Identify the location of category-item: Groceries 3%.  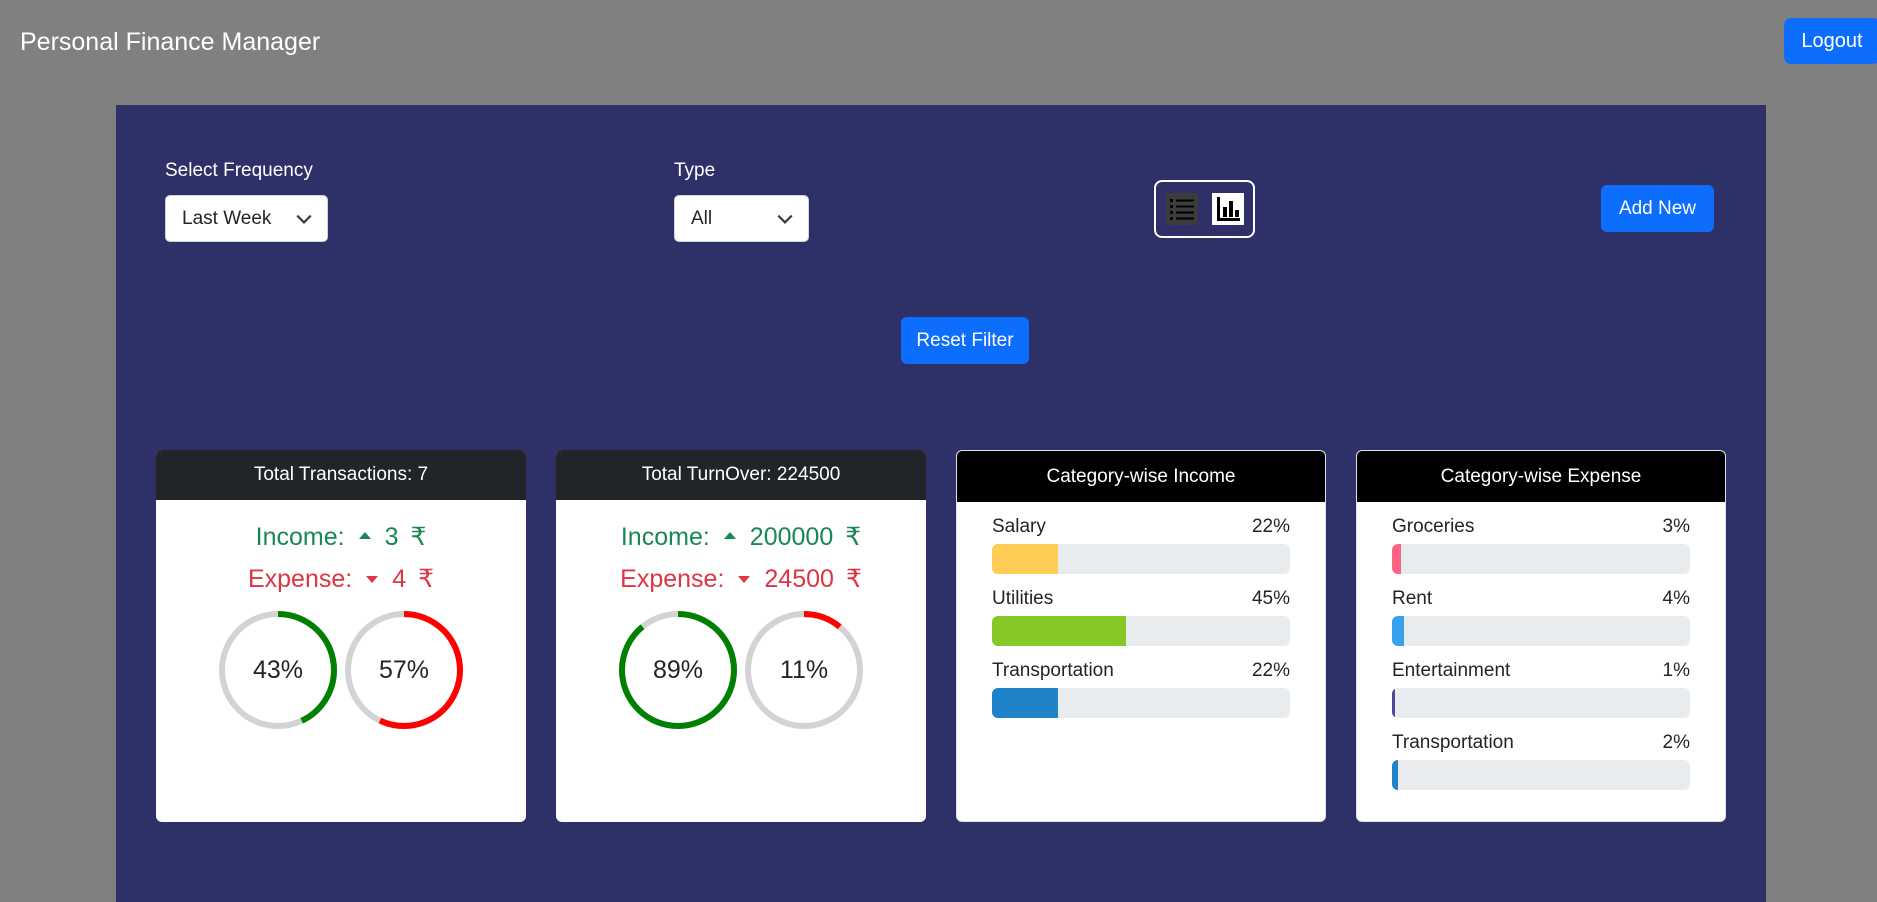
(1541, 539).